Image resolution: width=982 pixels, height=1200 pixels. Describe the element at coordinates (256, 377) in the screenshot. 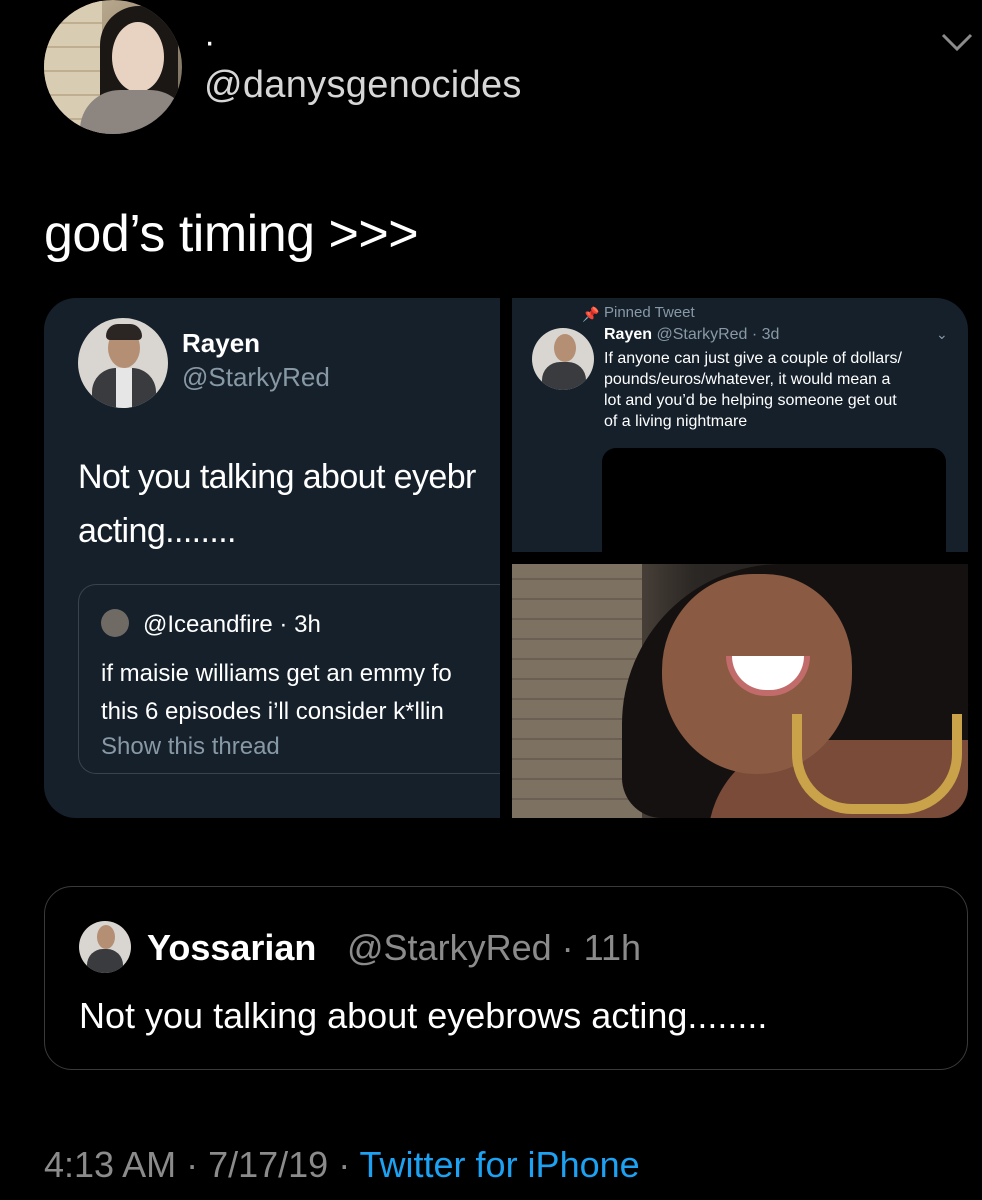

I see `rayen-handle: @StarkyRed` at that location.